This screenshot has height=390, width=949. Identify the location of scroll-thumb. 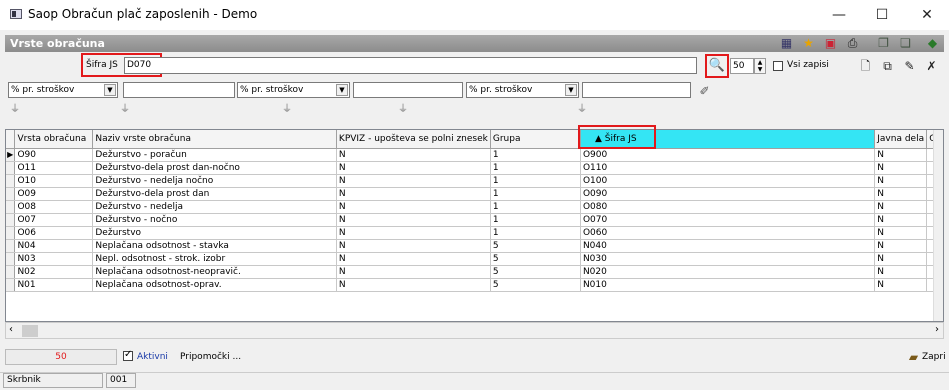
(30, 331).